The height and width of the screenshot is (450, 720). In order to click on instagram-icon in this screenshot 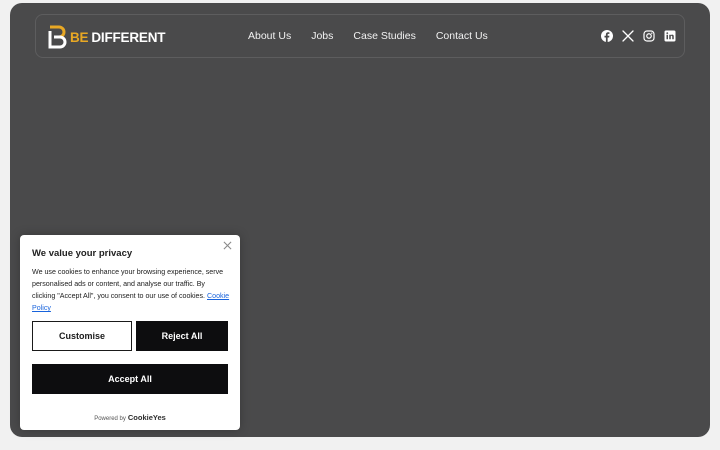, I will do `click(649, 36)`.